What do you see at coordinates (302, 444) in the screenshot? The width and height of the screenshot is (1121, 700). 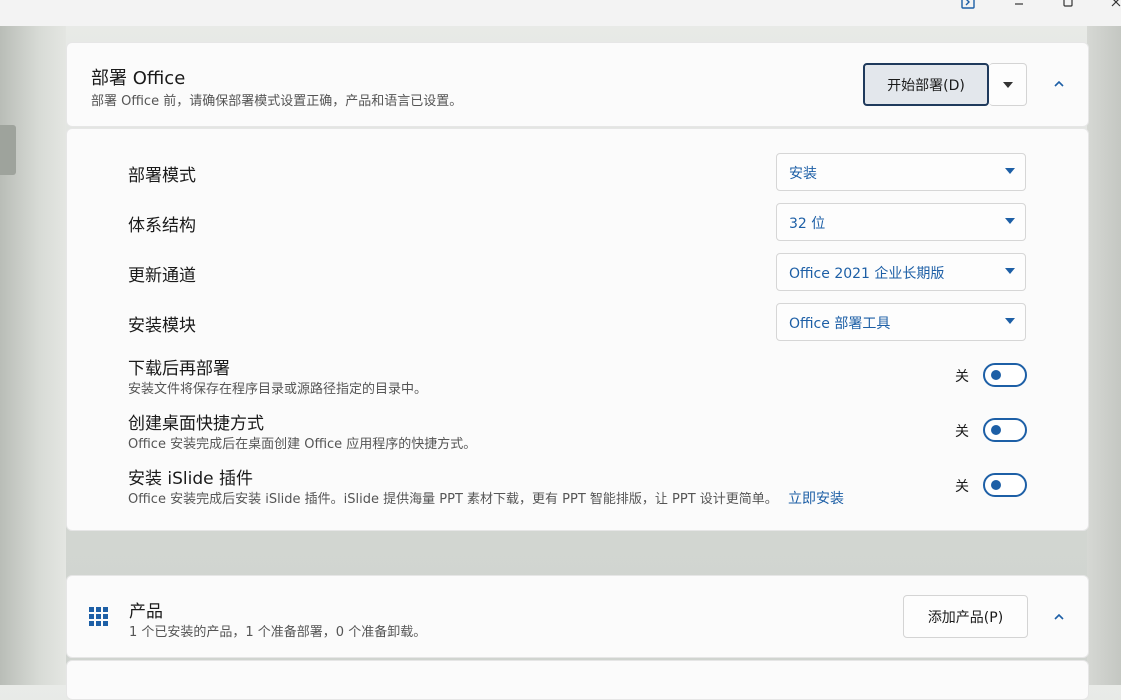 I see `desktop-shortcut-desc: Office 安装完成后在桌面创建 Office 应用程序的快捷方式。` at bounding box center [302, 444].